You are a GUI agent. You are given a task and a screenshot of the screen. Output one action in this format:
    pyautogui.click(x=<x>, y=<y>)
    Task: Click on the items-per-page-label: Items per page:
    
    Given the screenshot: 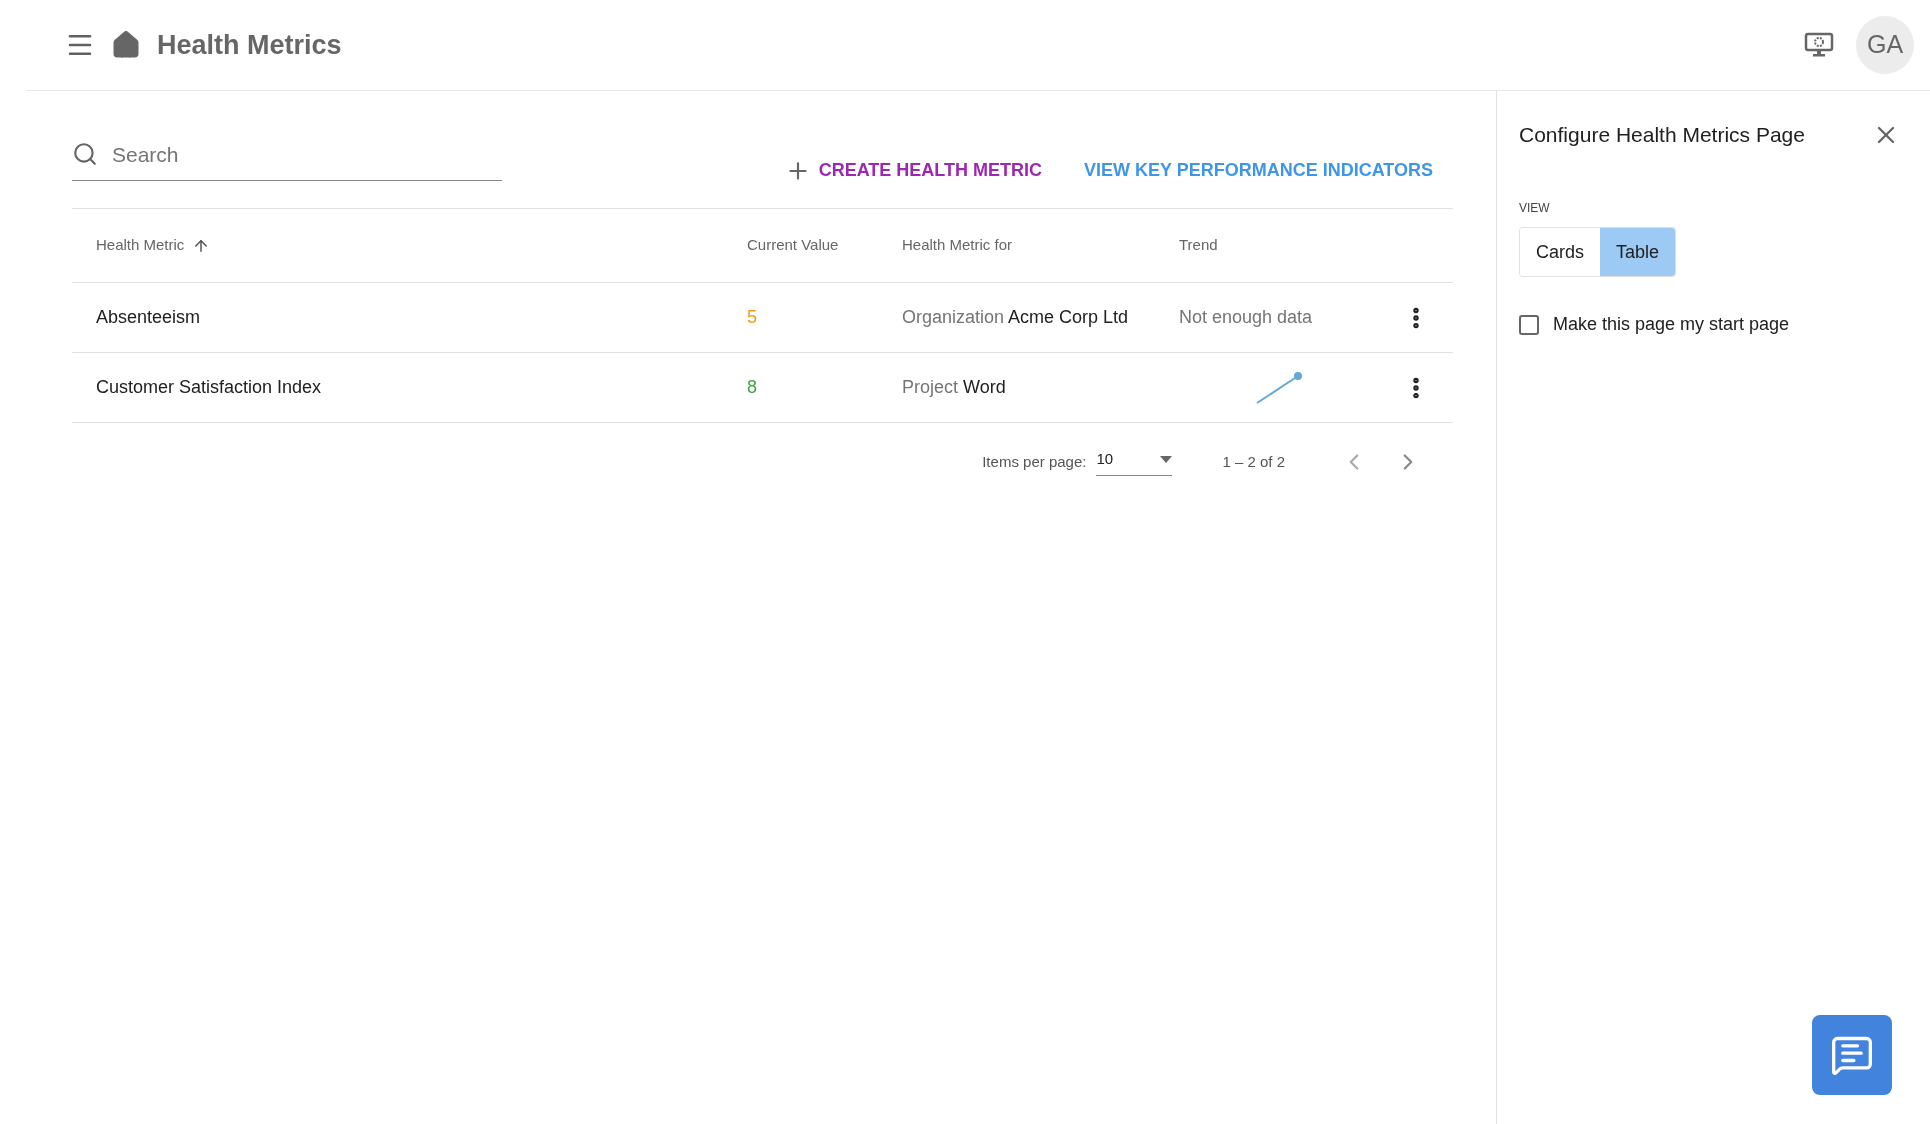 What is the action you would take?
    pyautogui.click(x=1034, y=461)
    